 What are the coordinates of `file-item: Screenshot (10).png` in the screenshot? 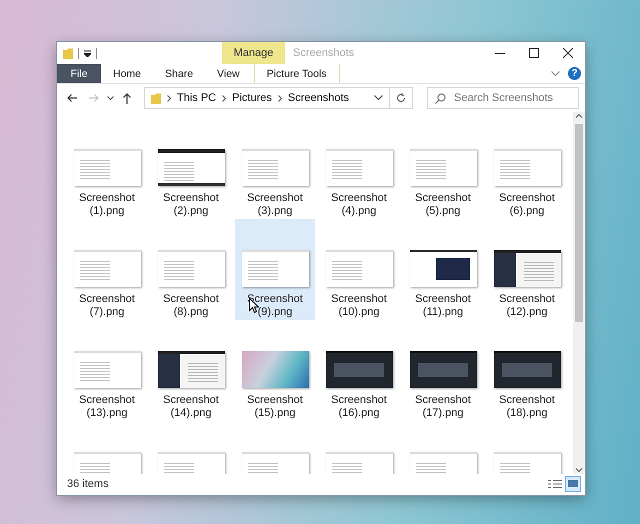 It's located at (359, 269).